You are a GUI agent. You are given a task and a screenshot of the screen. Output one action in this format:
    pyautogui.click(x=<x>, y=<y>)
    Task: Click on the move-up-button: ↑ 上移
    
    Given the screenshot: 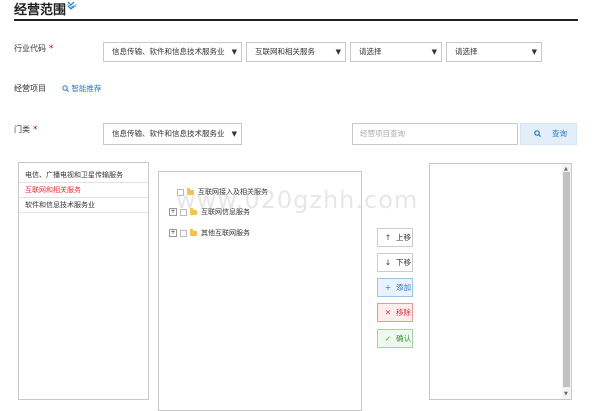 What is the action you would take?
    pyautogui.click(x=395, y=237)
    